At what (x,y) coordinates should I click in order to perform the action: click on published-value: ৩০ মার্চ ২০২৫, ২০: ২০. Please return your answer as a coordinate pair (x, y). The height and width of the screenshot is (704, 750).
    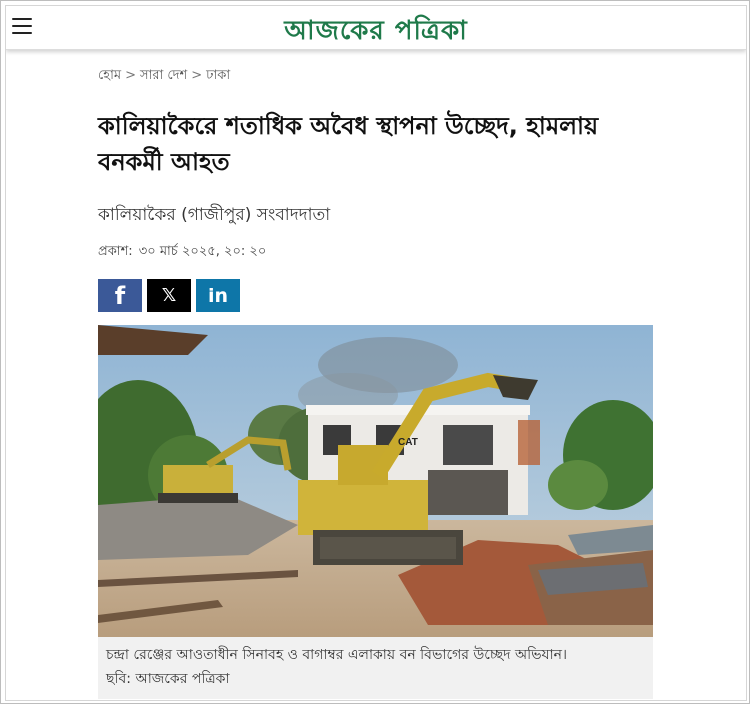
    Looking at the image, I should click on (202, 251).